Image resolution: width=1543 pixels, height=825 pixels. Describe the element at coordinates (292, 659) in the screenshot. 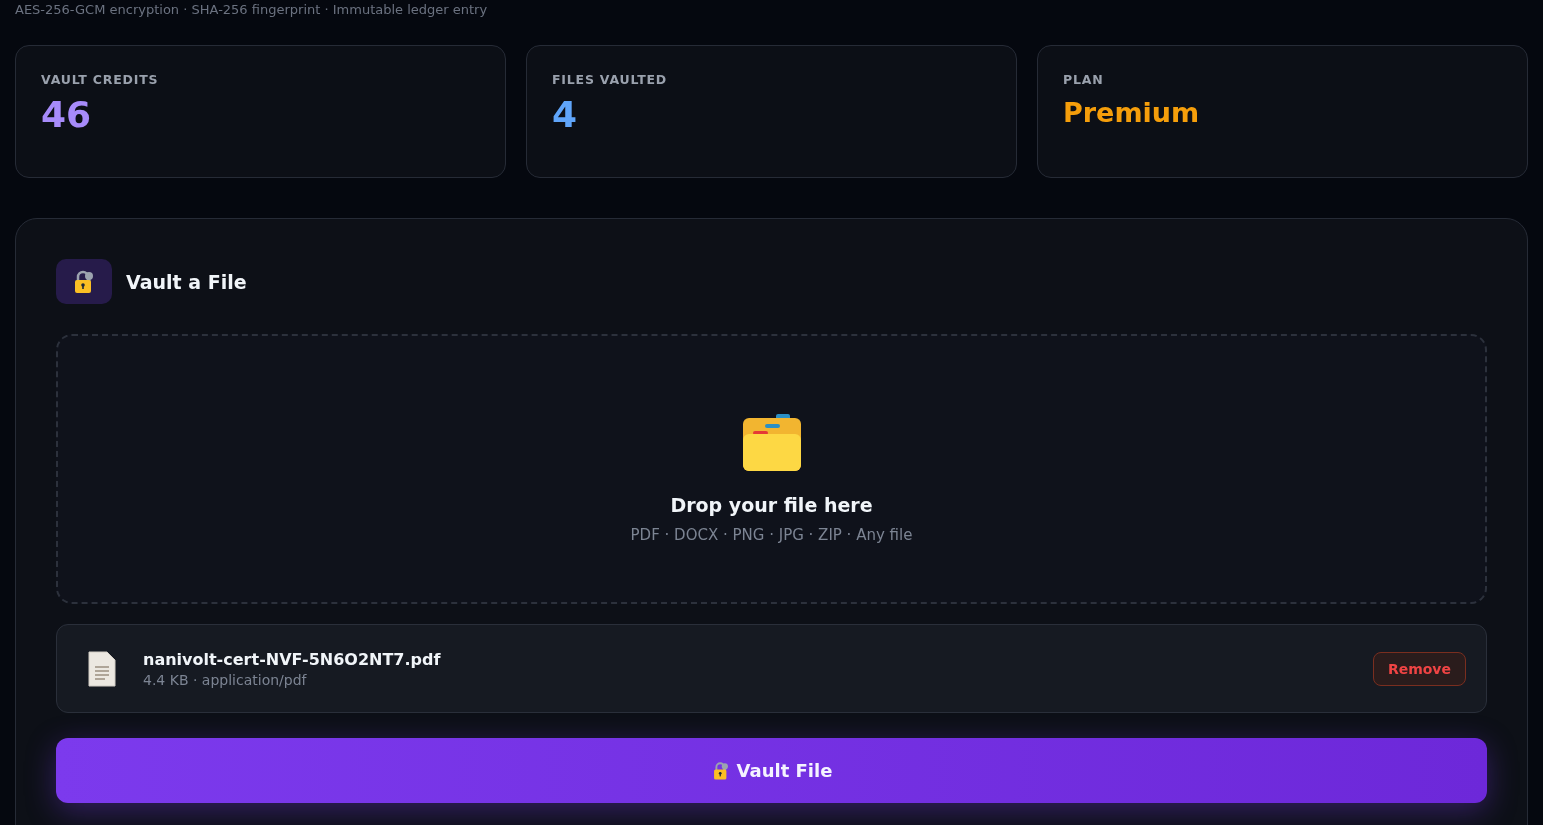

I see `file-name: nanivolt-cert-NVF-5N6O2NT7.pdf` at that location.